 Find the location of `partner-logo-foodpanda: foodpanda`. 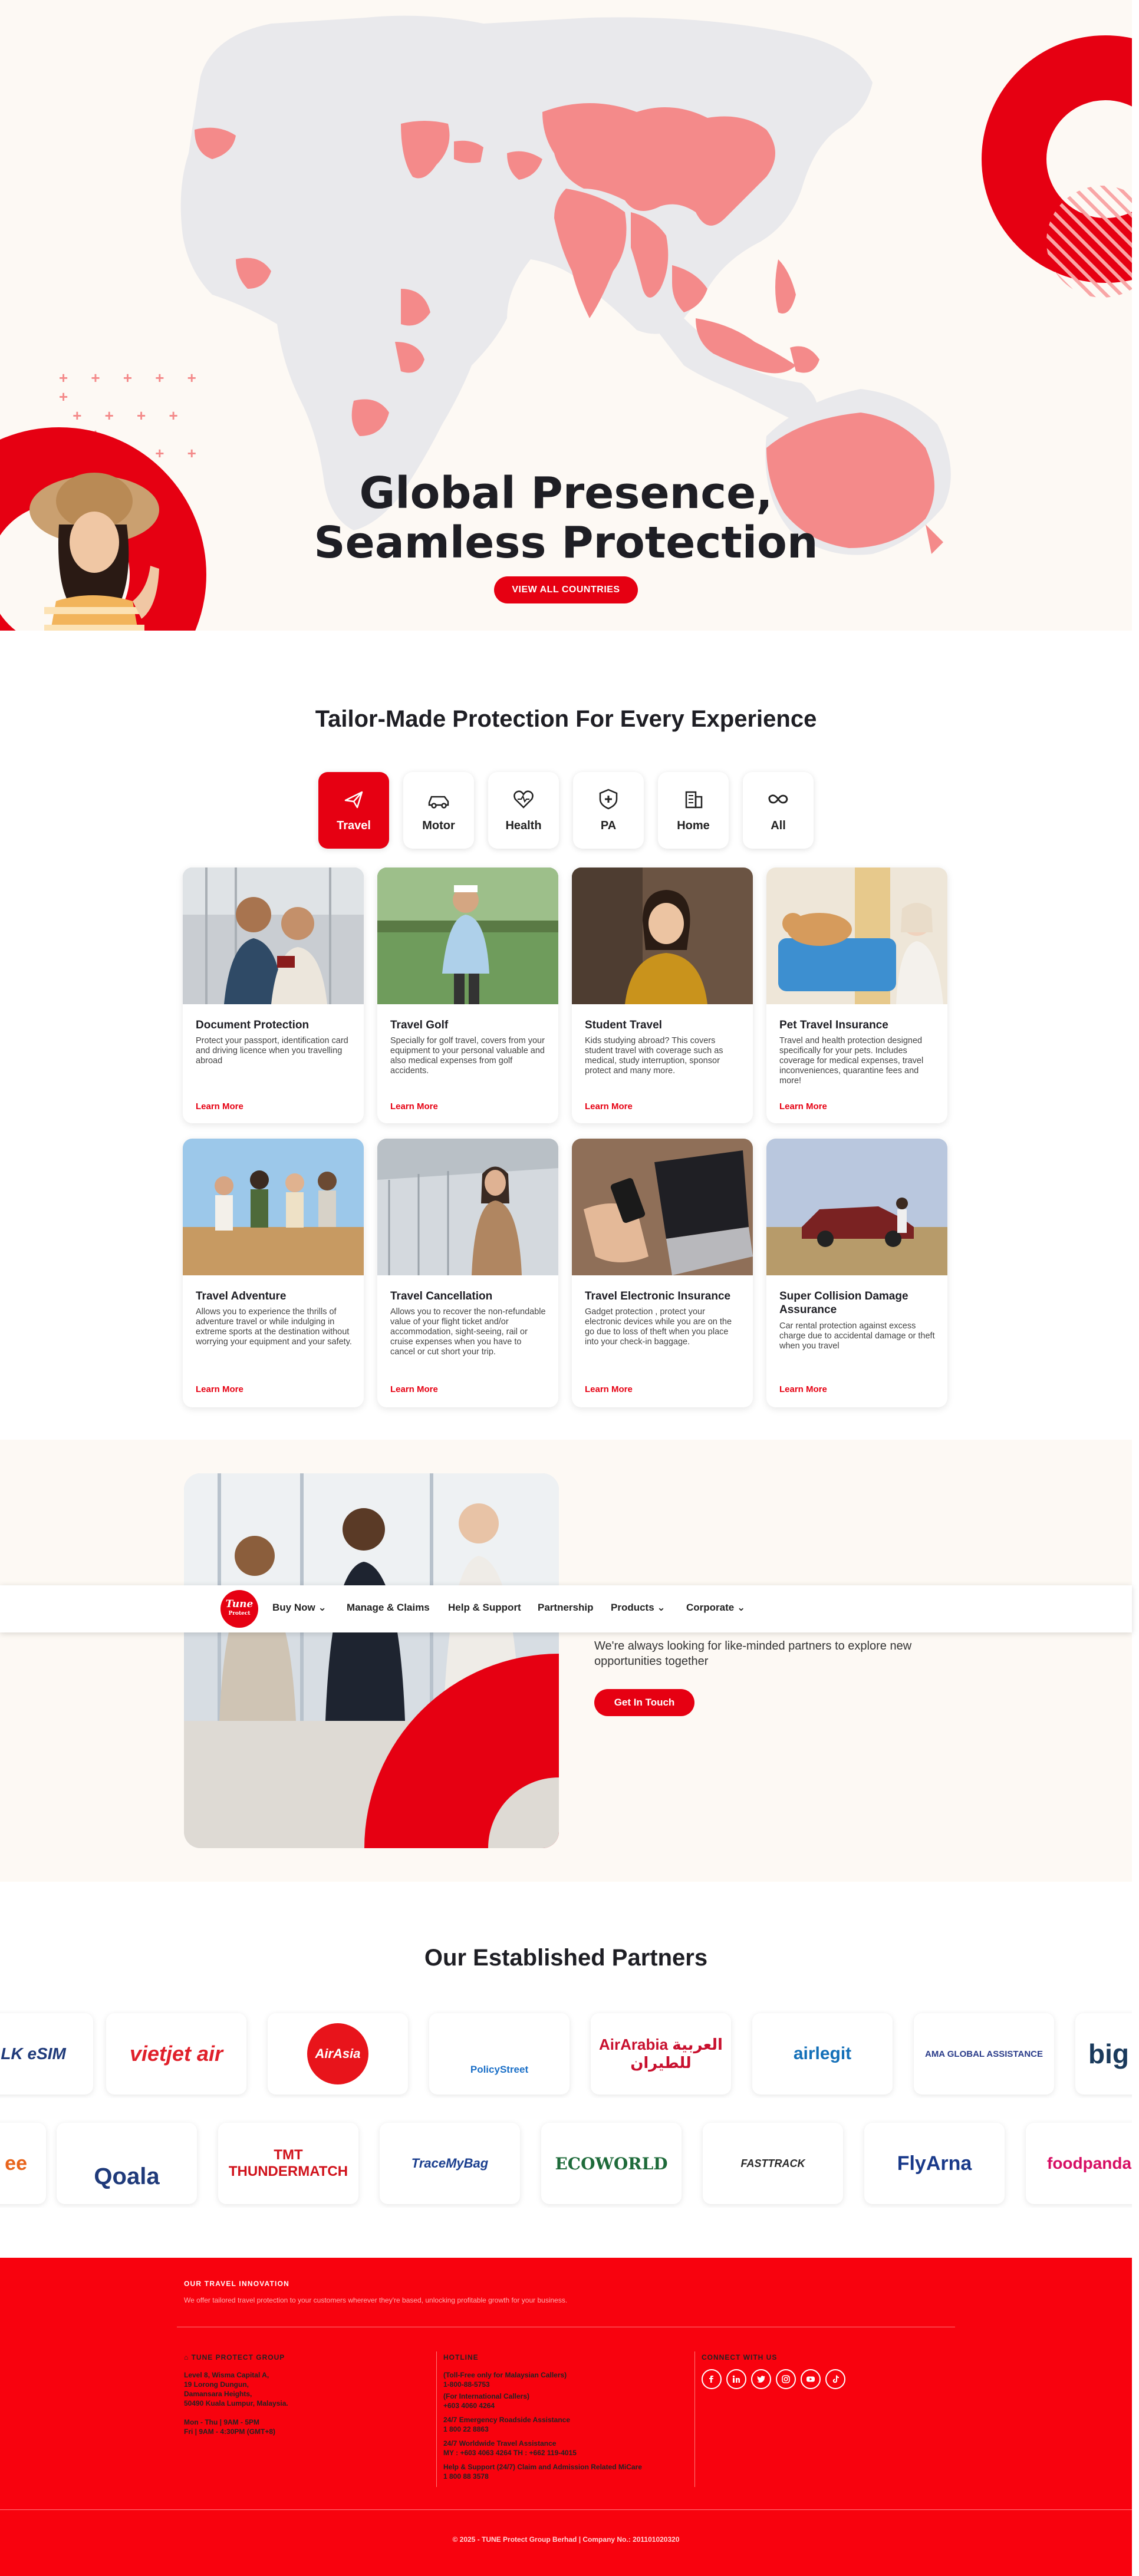

partner-logo-foodpanda: foodpanda is located at coordinates (1089, 2163).